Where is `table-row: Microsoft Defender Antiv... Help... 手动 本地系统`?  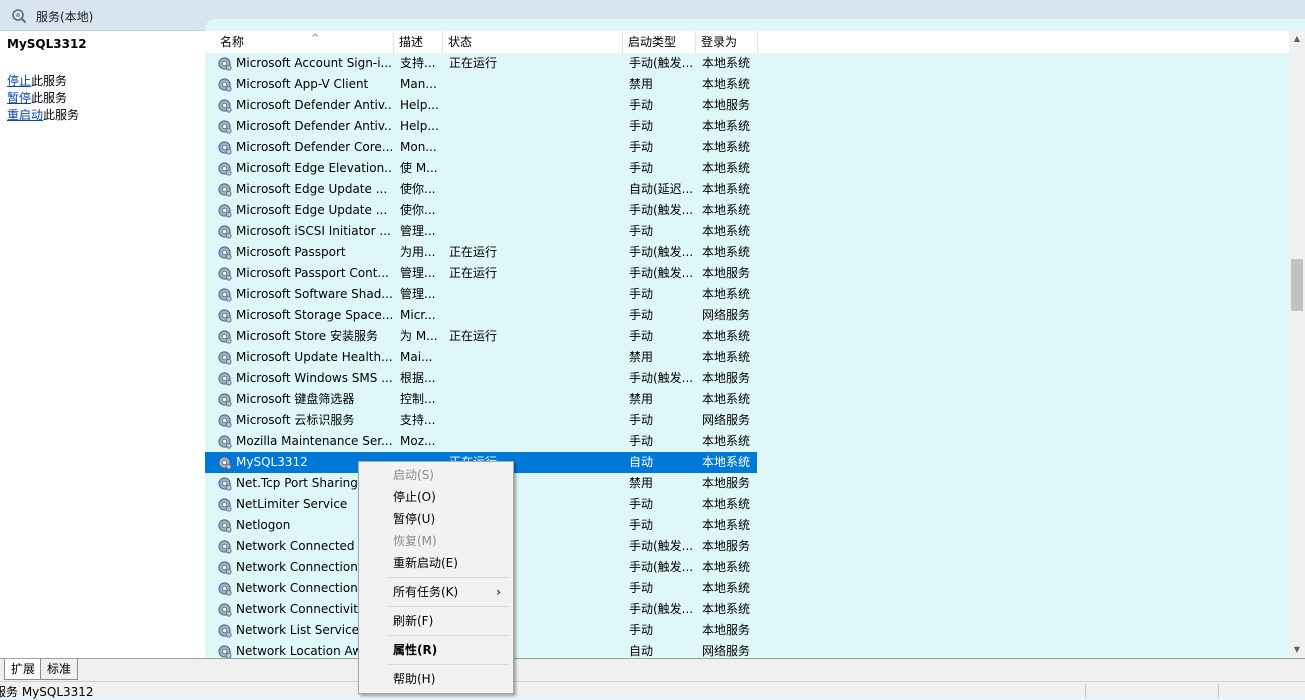 table-row: Microsoft Defender Antiv... Help... 手动 本地系统 is located at coordinates (481, 126).